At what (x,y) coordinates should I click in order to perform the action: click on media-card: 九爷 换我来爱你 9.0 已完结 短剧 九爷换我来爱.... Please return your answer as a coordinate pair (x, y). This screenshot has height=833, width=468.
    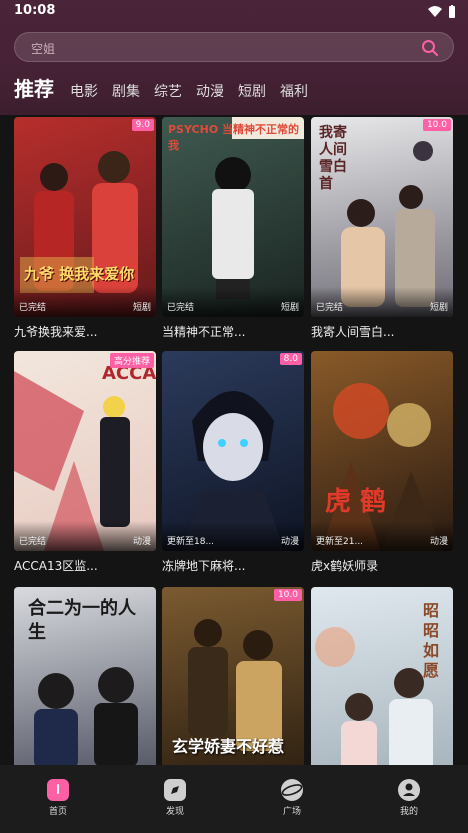
    Looking at the image, I should click on (85, 228).